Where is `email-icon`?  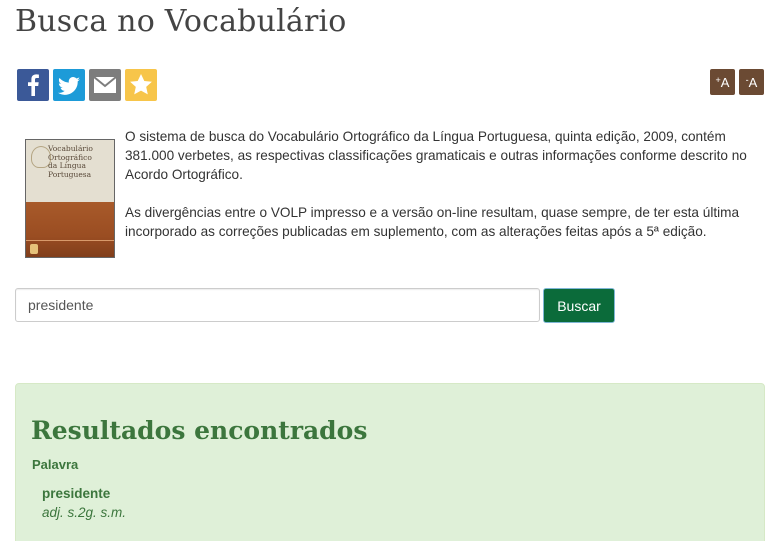
email-icon is located at coordinates (105, 84).